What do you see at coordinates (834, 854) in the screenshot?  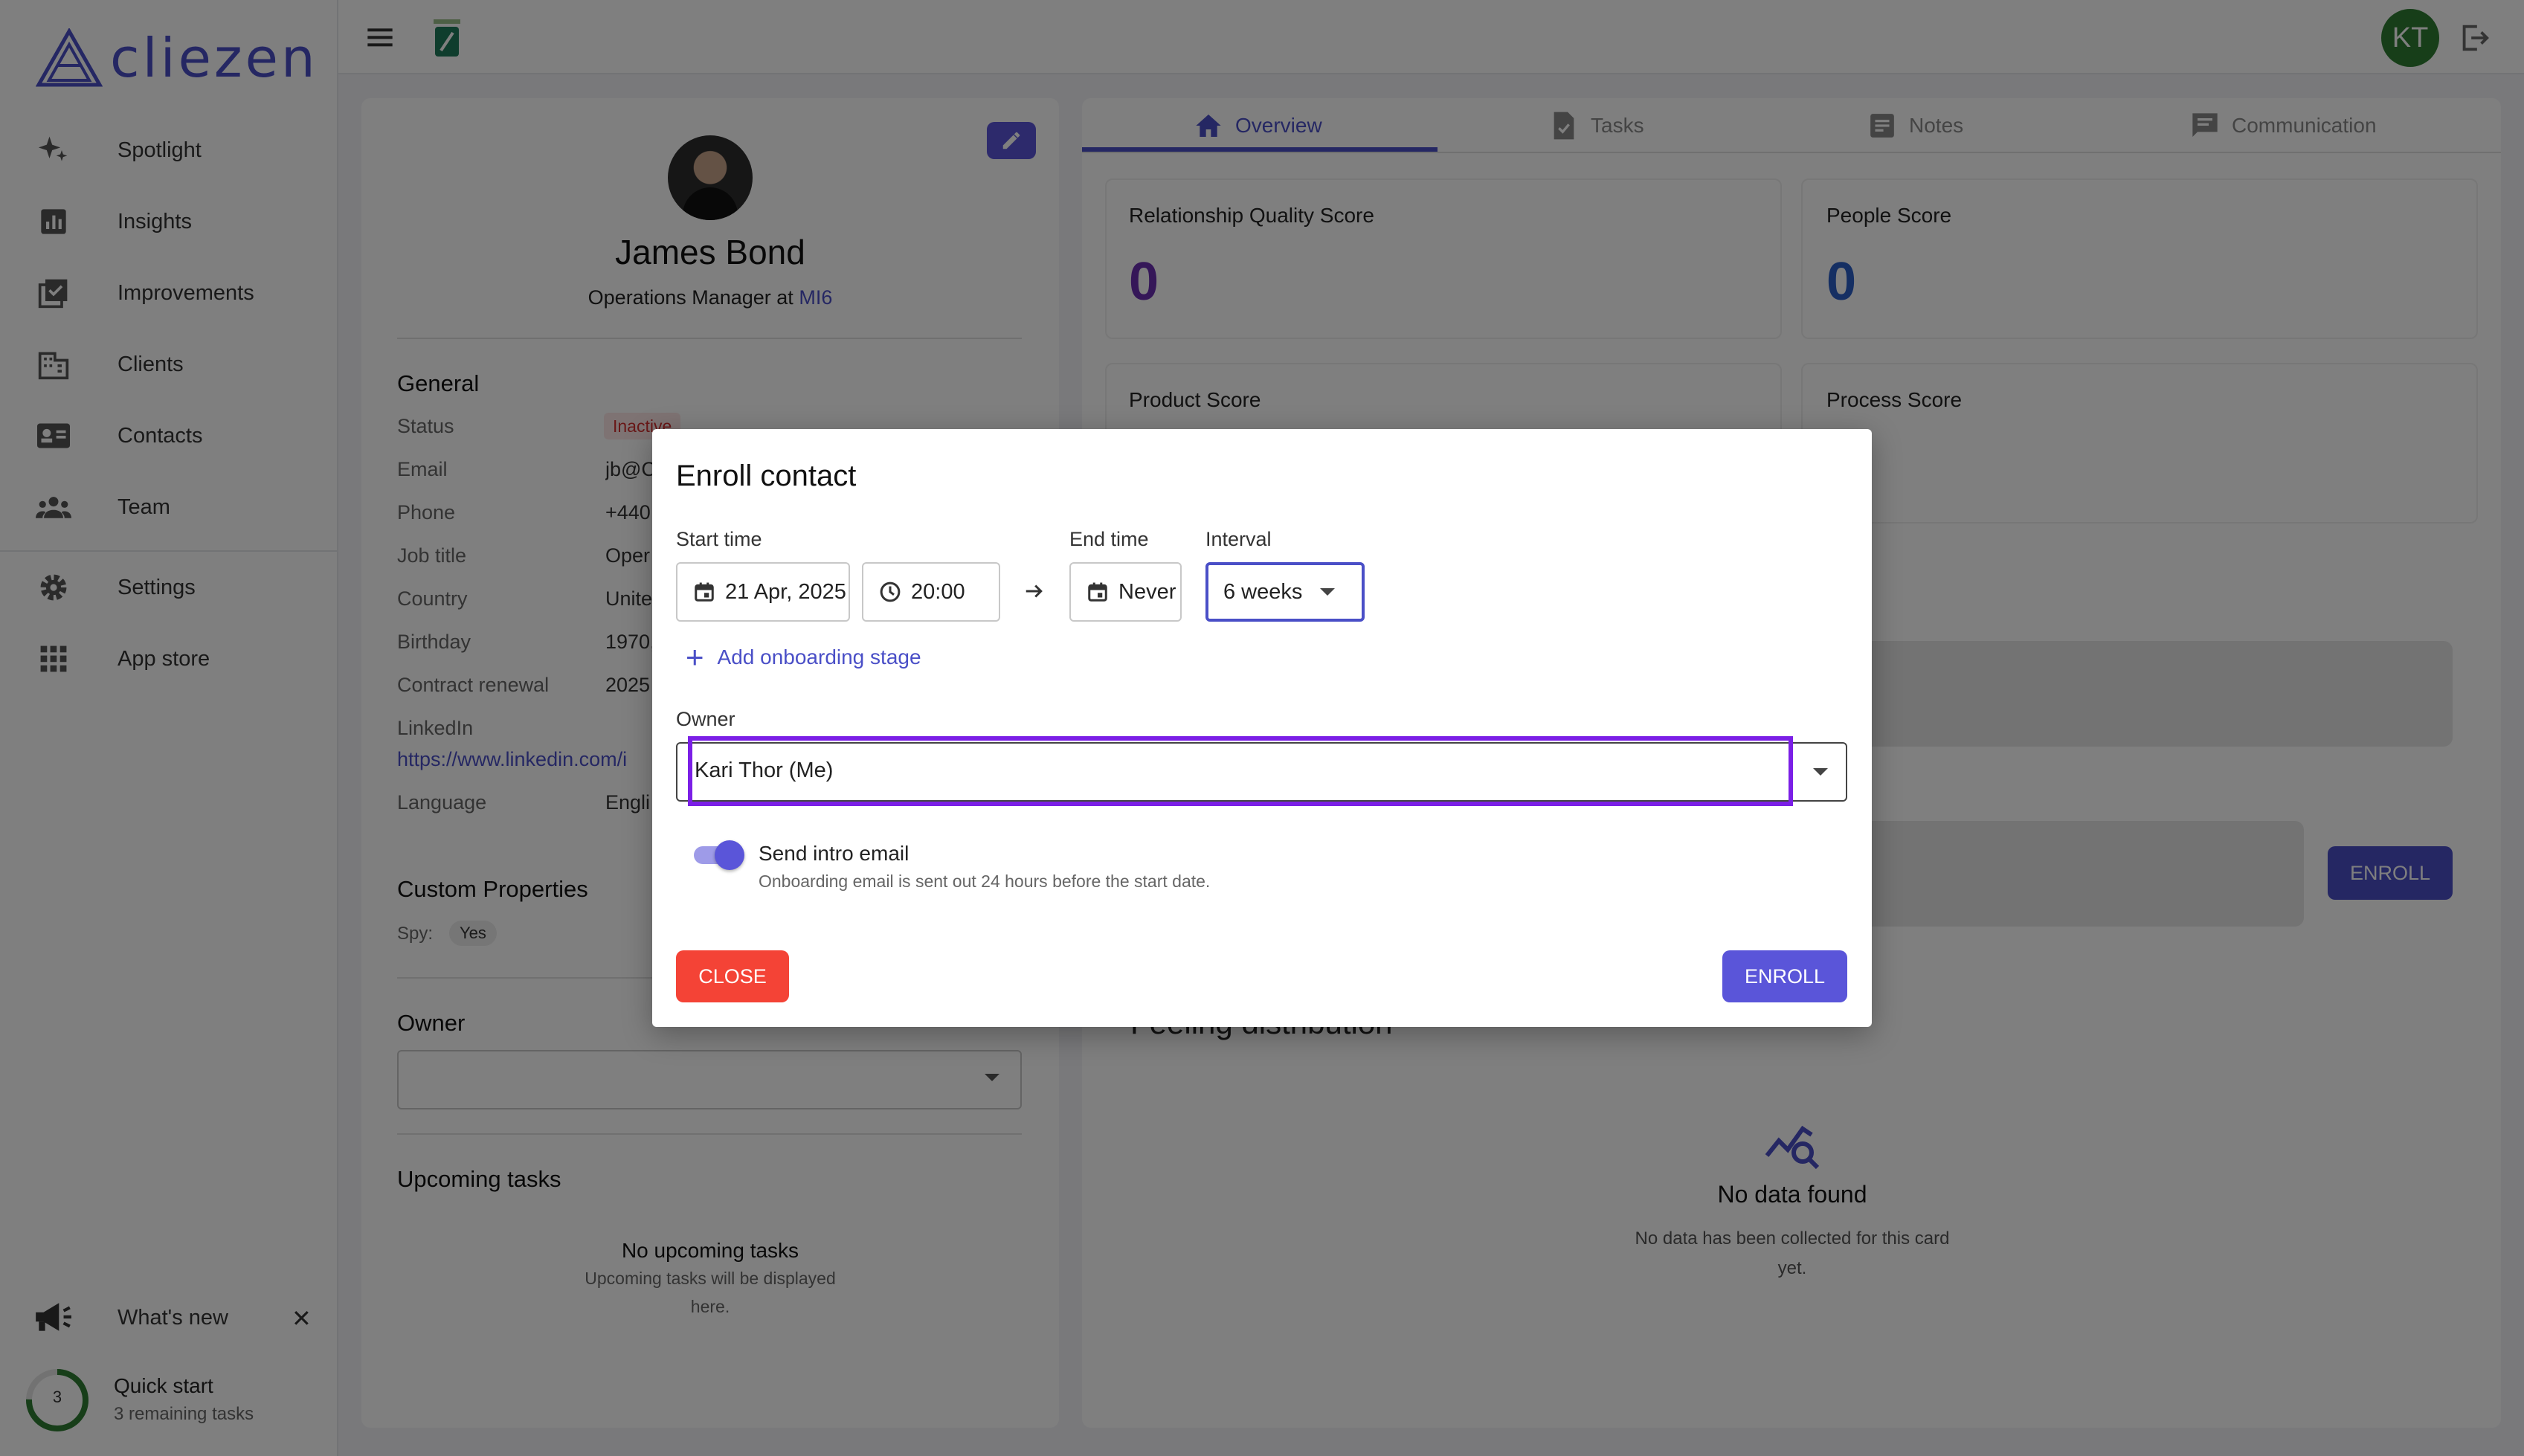 I see `send-intro-email-label: Send intro email` at bounding box center [834, 854].